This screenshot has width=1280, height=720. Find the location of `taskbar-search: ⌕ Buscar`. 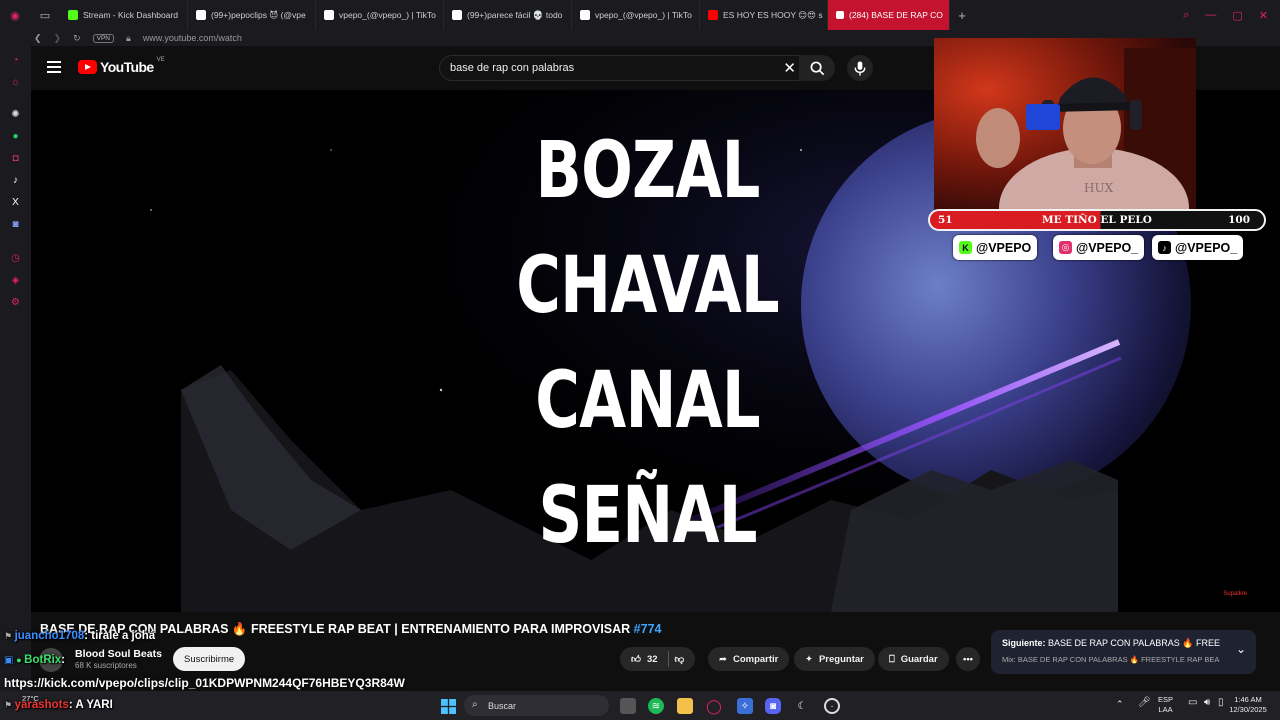

taskbar-search: ⌕ Buscar is located at coordinates (536, 705).